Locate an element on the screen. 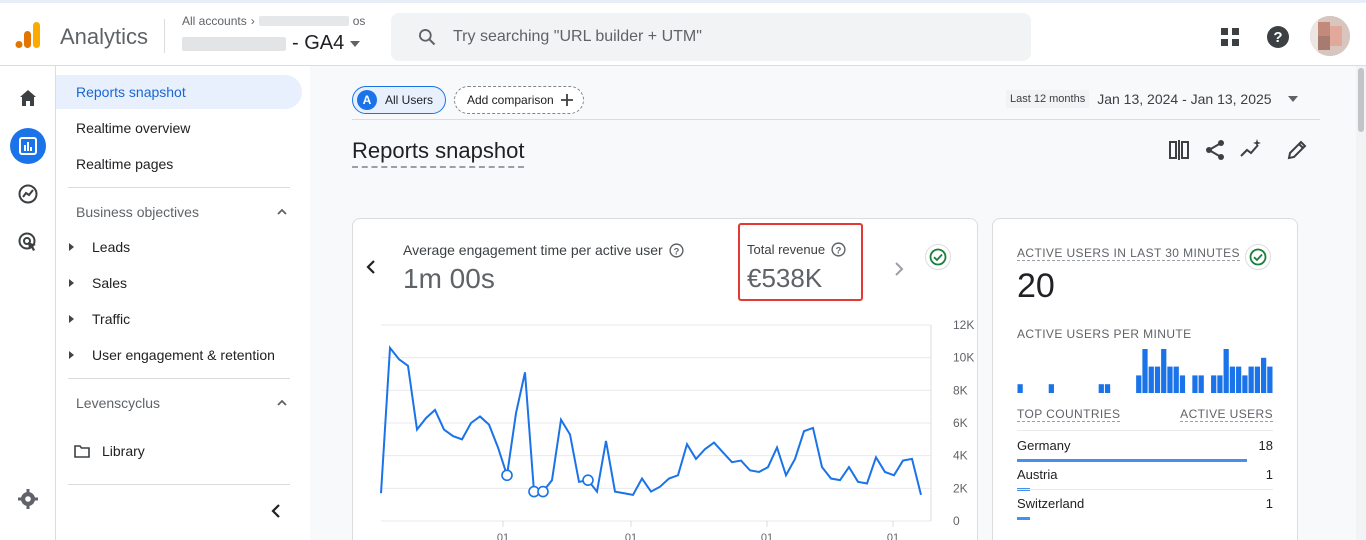 This screenshot has height=540, width=1366. country-name: Germany is located at coordinates (1044, 445).